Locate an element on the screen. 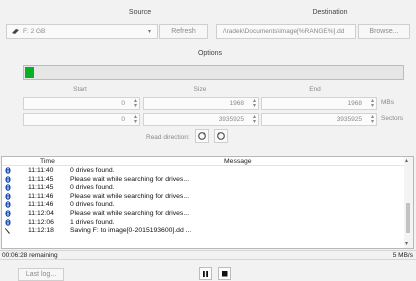  log-message: 1 drives found. is located at coordinates (92, 222).